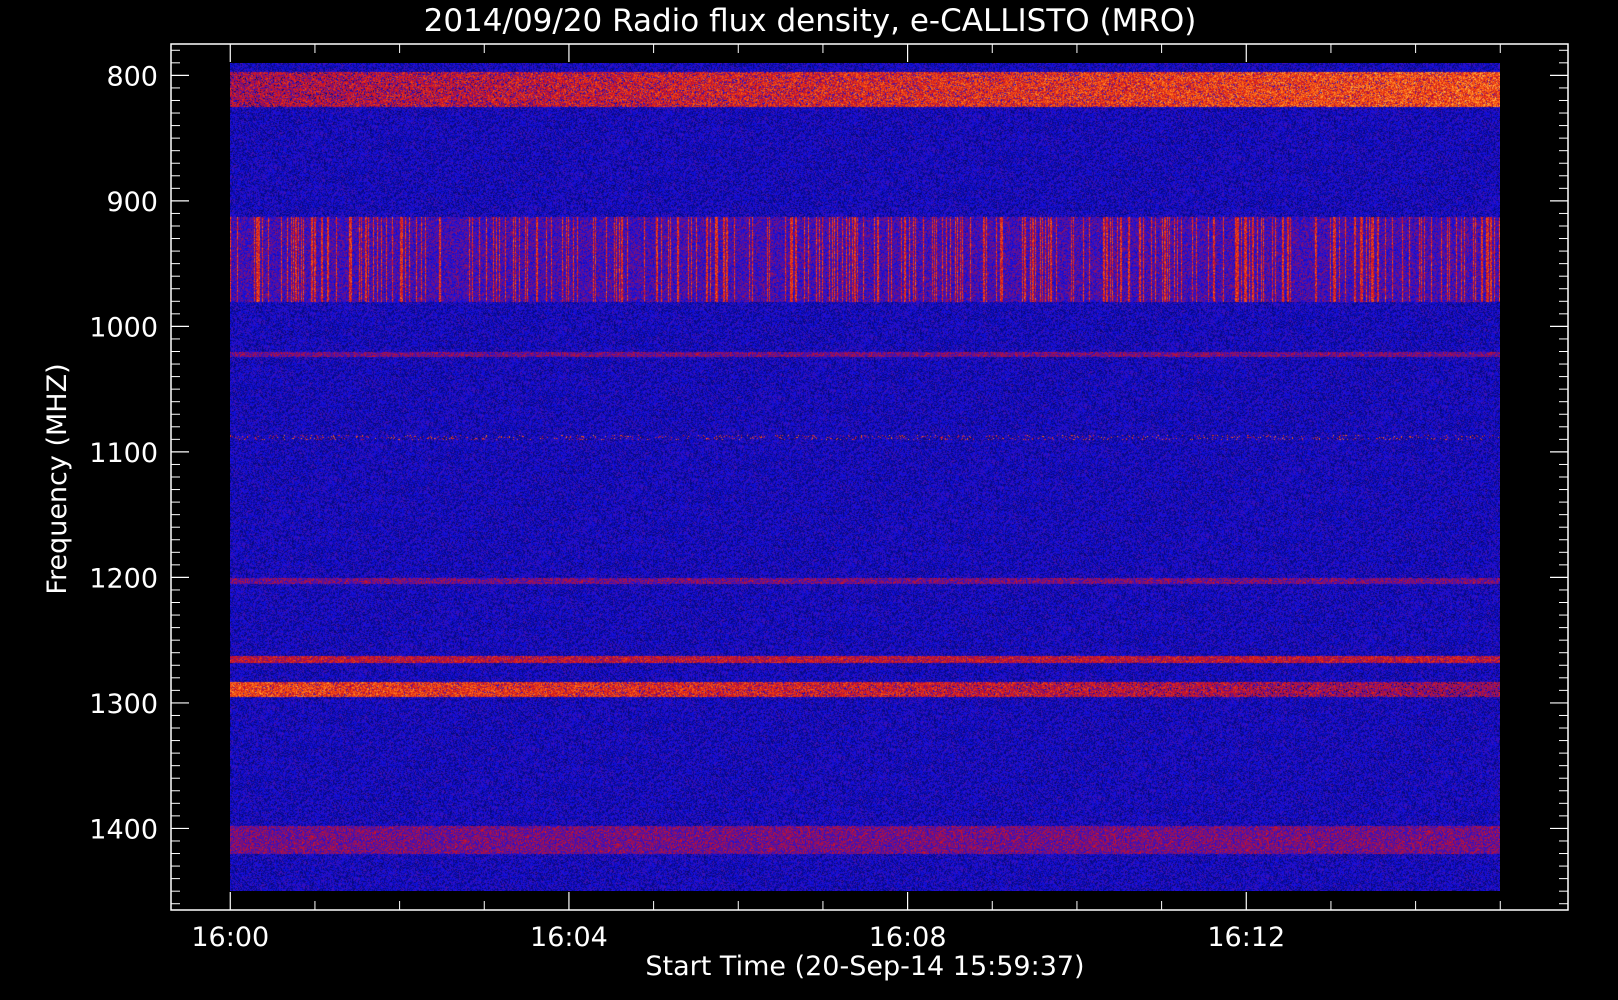 The height and width of the screenshot is (1000, 1618). Describe the element at coordinates (123, 704) in the screenshot. I see `y-tick-label: 1300` at that location.